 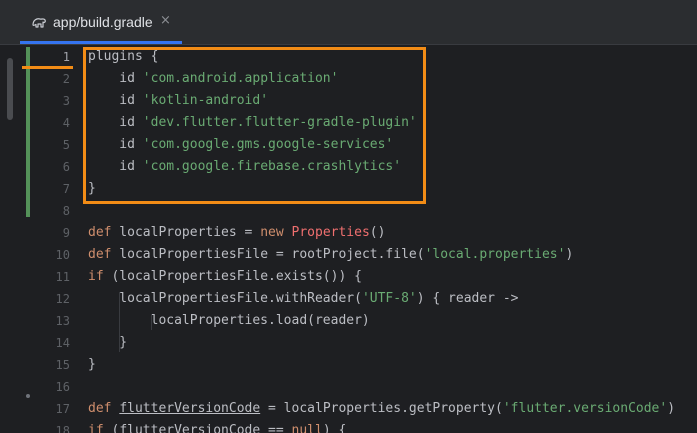 What do you see at coordinates (66, 123) in the screenshot?
I see `line-number: 4` at bounding box center [66, 123].